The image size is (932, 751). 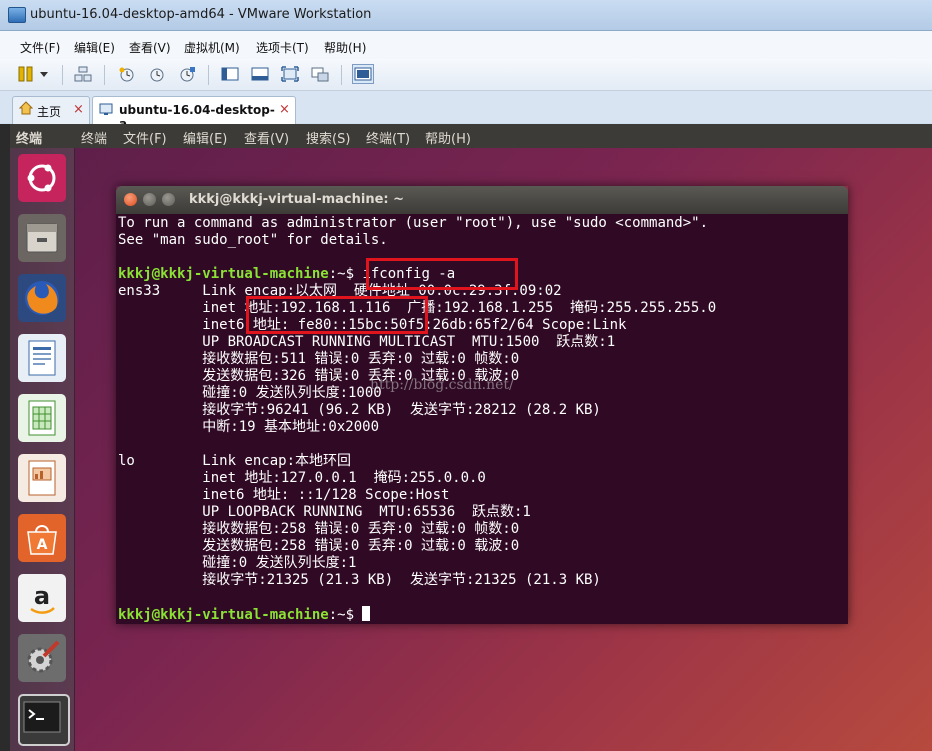 I want to click on text-cursor, so click(x=366, y=613).